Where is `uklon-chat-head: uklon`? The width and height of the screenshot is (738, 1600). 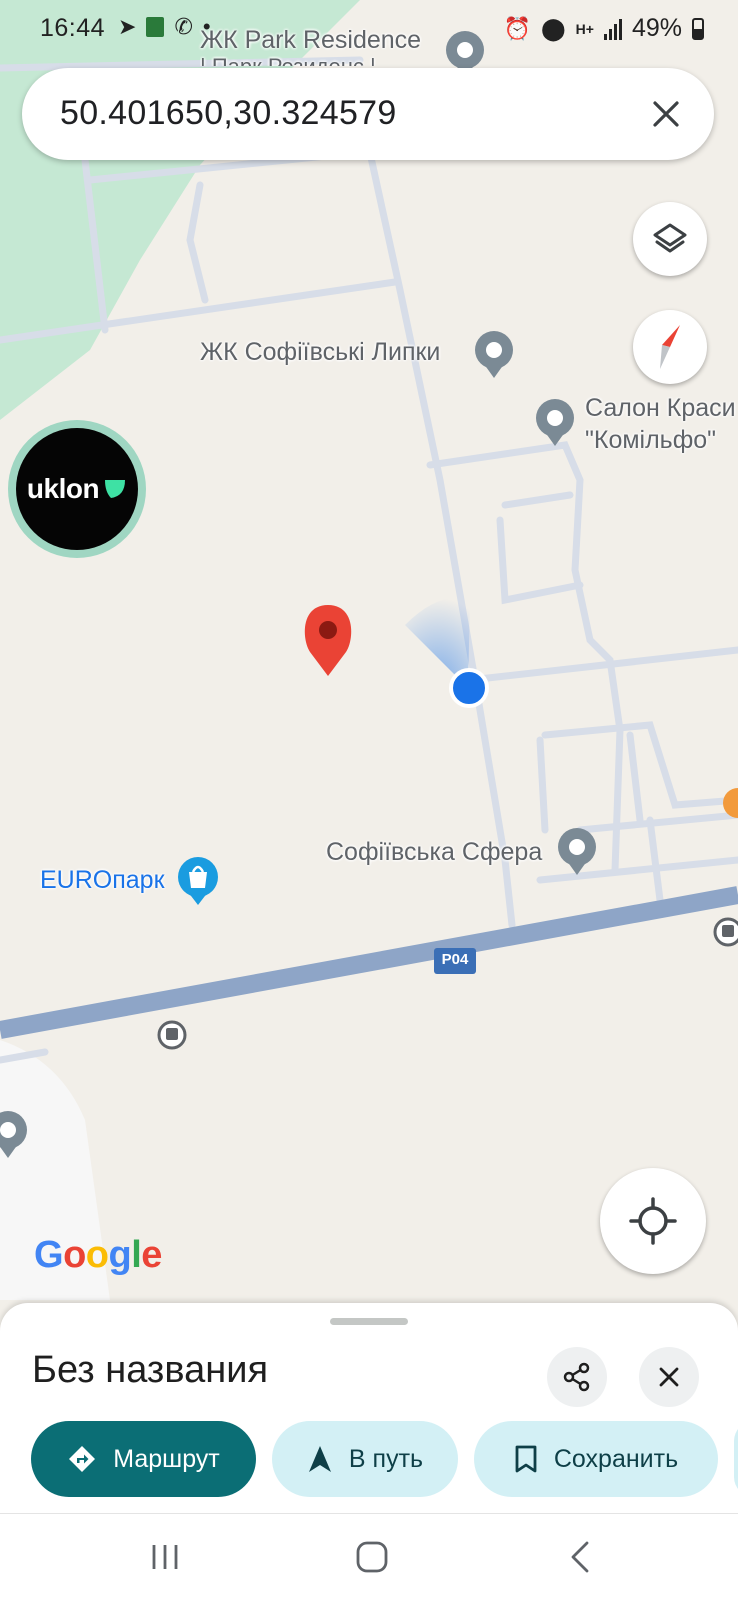
uklon-chat-head: uklon is located at coordinates (77, 489).